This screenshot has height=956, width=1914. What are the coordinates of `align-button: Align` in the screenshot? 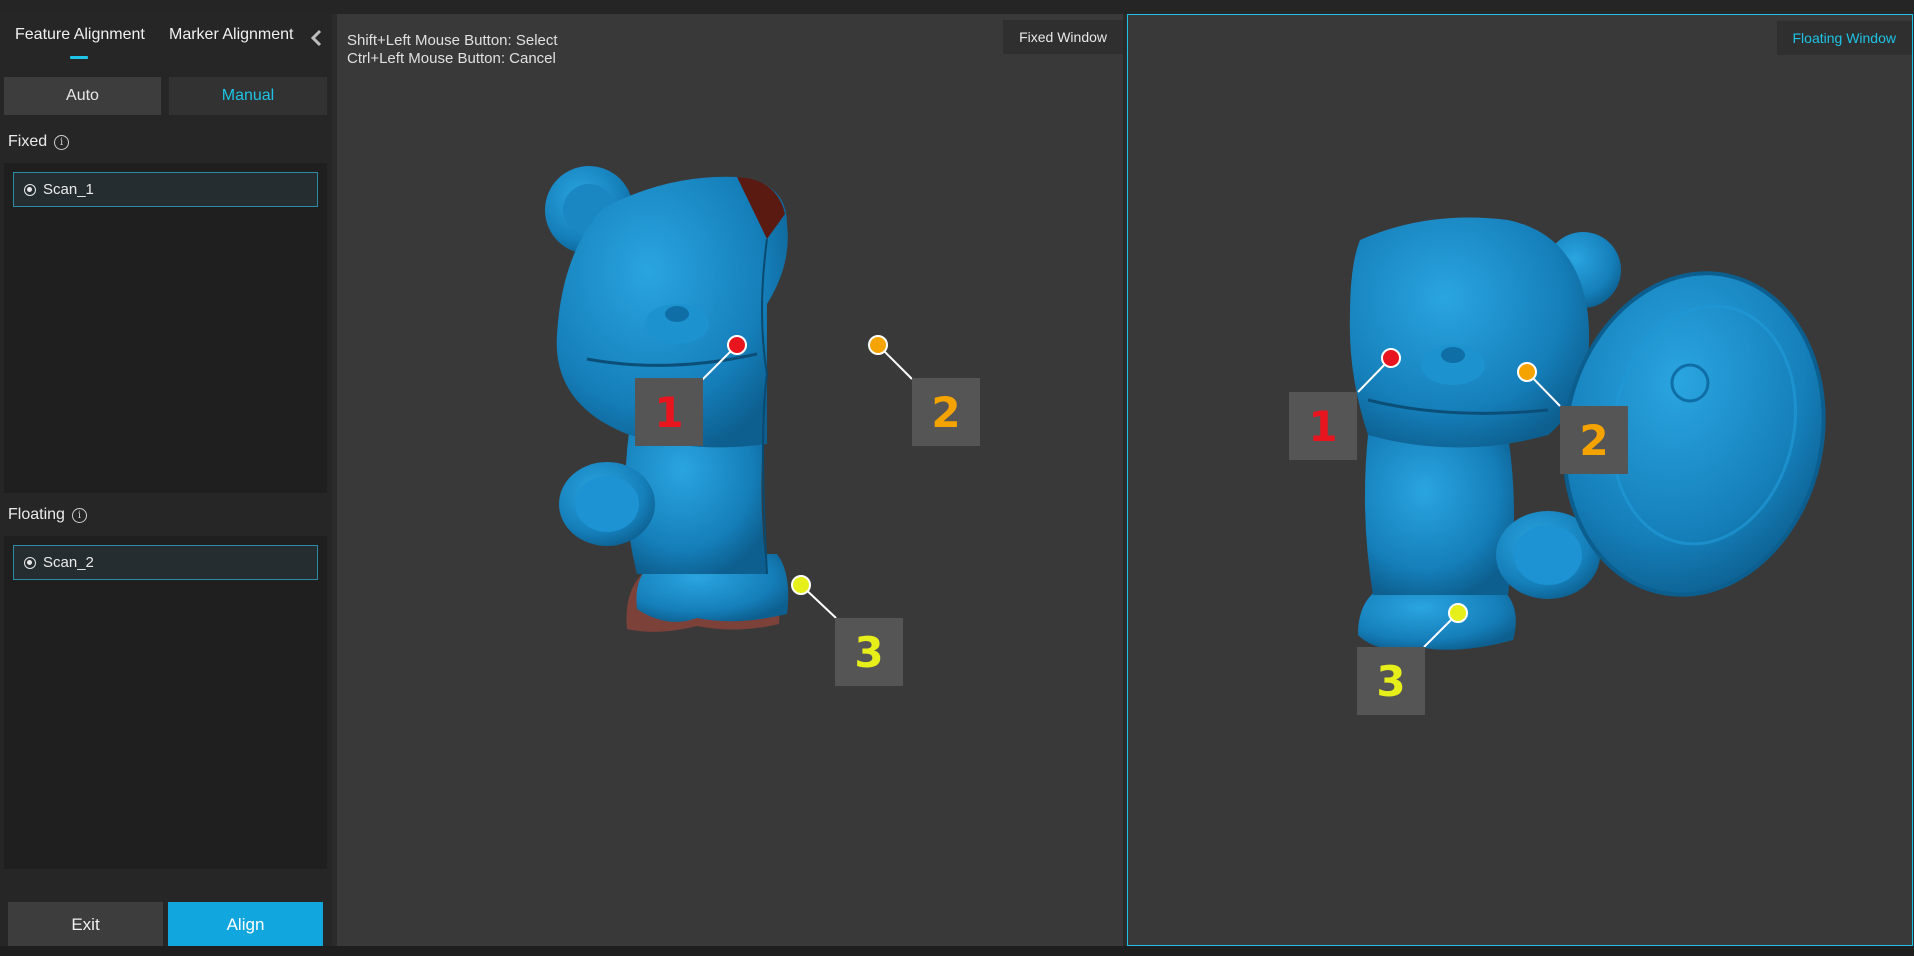 It's located at (245, 925).